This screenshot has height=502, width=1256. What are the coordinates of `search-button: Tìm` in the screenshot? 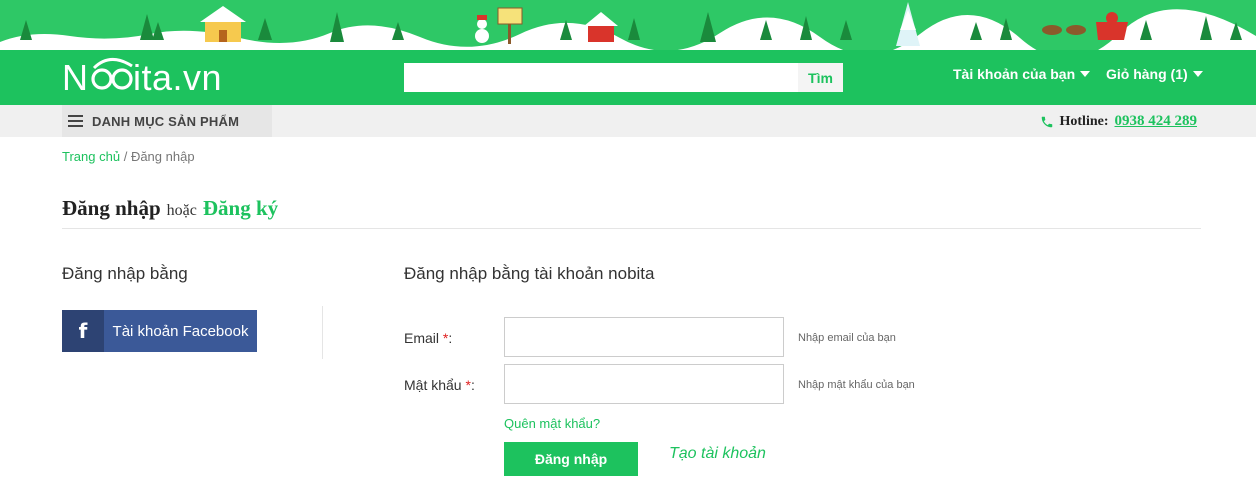 It's located at (820, 77).